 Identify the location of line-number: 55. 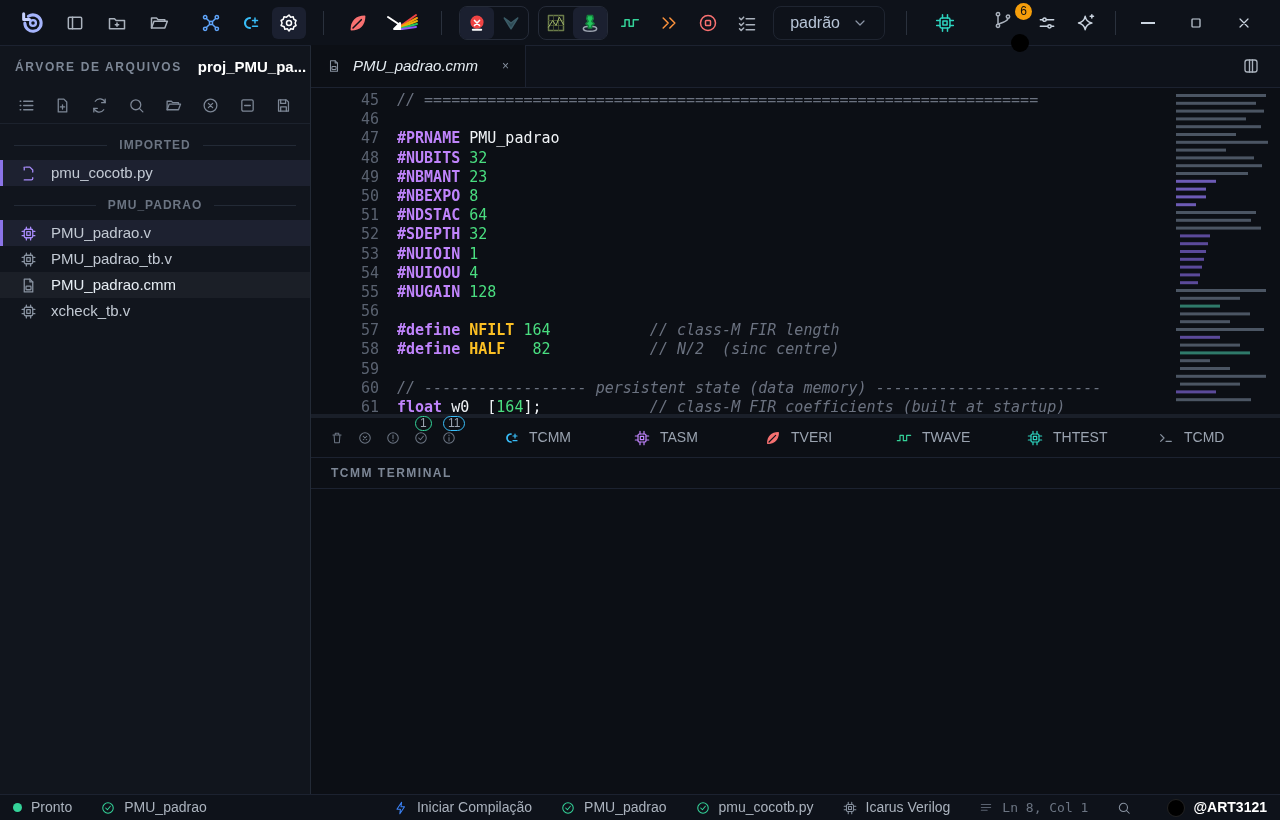
(369, 292).